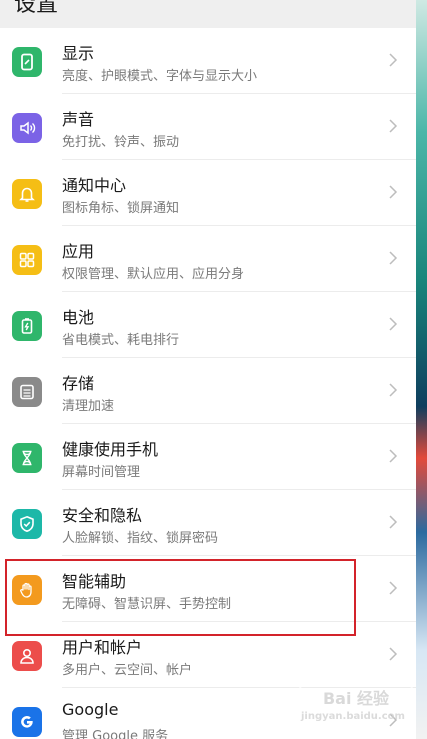 This screenshot has height=739, width=427. Describe the element at coordinates (208, 259) in the screenshot. I see `settings-item-apps: 应用 权限管理、默认应用、应用分身` at that location.